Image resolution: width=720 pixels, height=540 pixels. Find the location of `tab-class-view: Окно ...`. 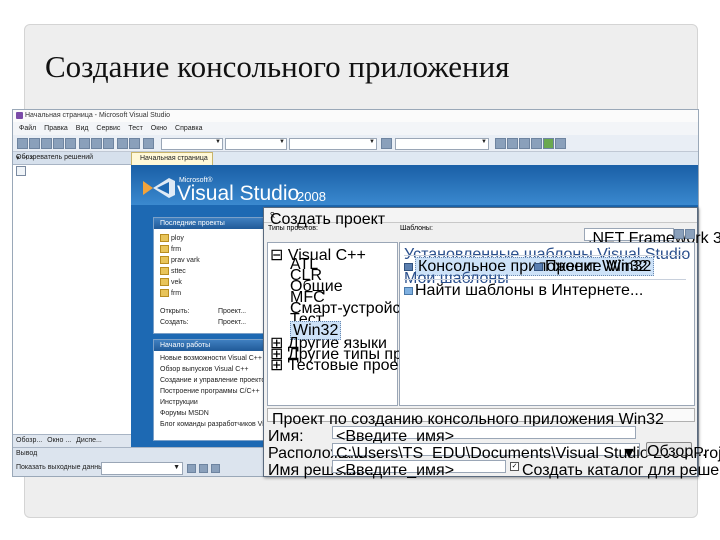

tab-class-view: Окно ... is located at coordinates (59, 440).